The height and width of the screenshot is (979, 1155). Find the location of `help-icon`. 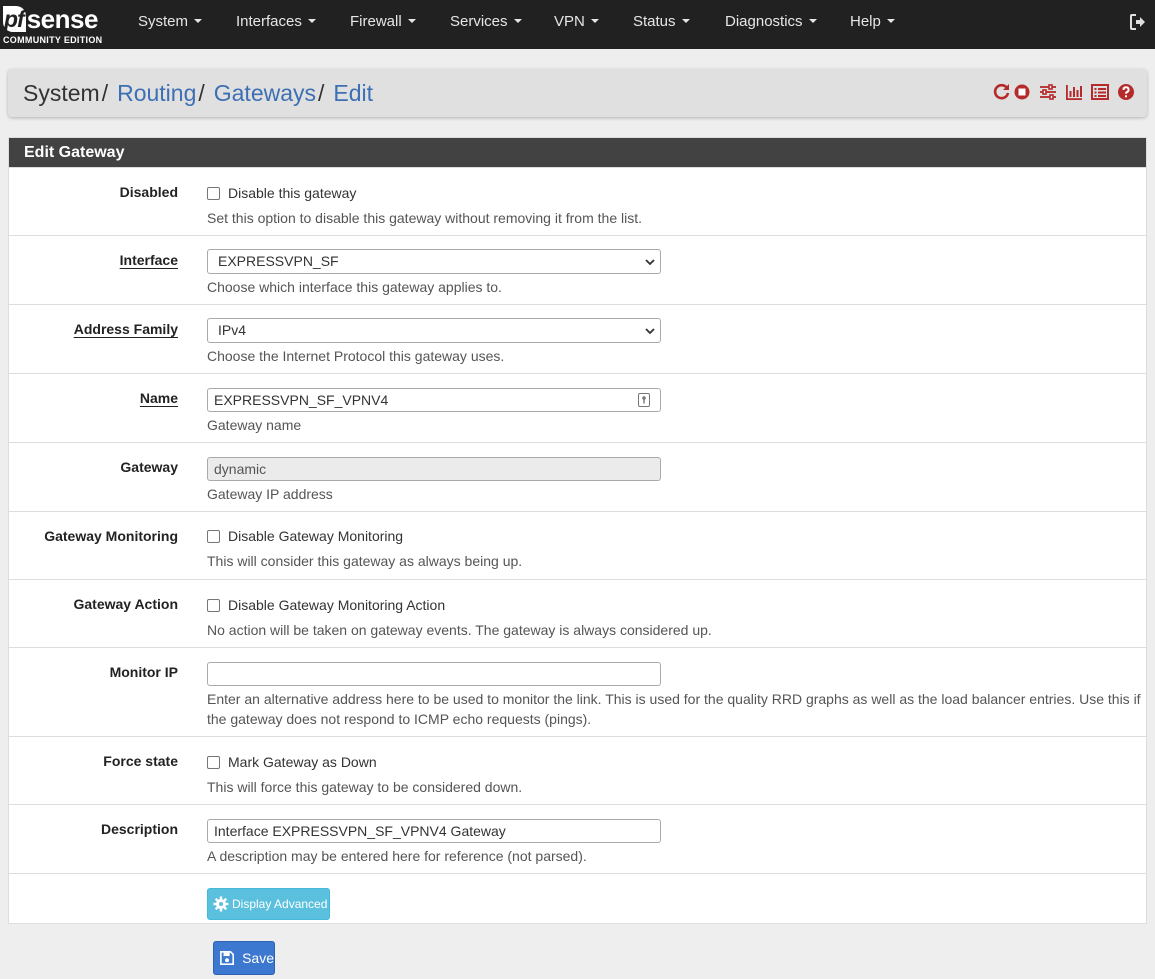

help-icon is located at coordinates (1126, 92).